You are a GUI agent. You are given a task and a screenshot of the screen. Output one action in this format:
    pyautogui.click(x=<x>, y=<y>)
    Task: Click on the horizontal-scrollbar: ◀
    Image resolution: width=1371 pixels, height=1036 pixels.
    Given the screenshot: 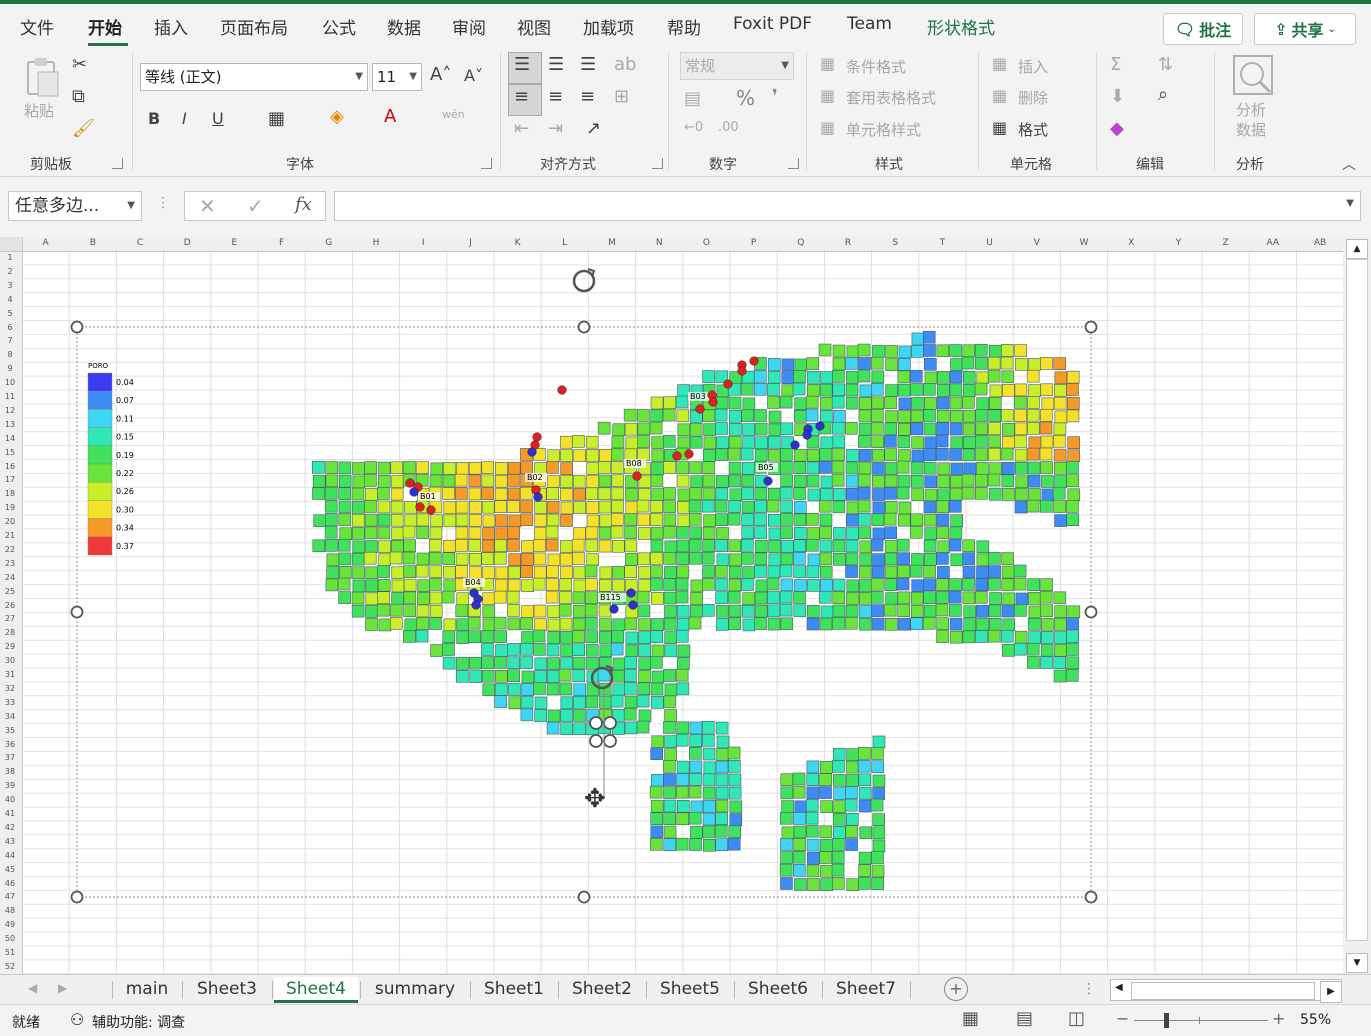 What is the action you would take?
    pyautogui.click(x=1226, y=990)
    